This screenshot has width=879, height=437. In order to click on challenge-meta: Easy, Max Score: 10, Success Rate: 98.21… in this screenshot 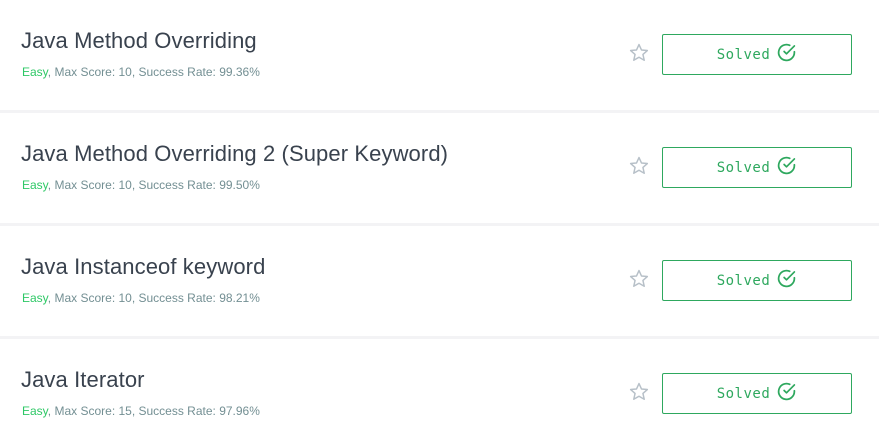, I will do `click(141, 298)`.